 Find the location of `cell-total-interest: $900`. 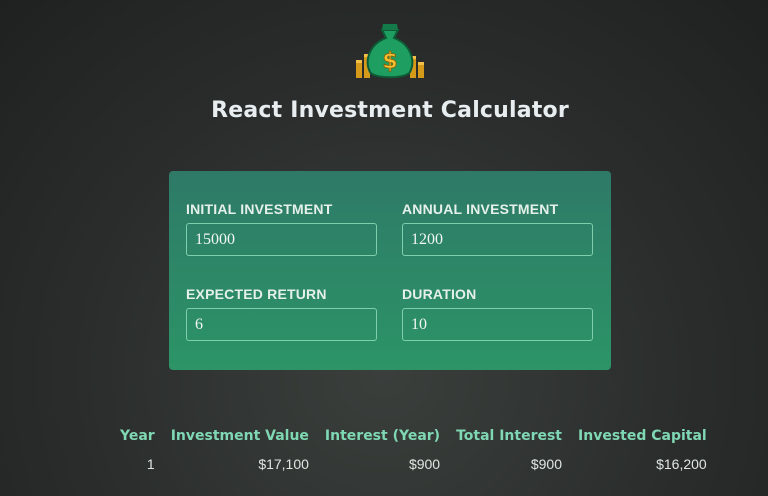

cell-total-interest: $900 is located at coordinates (546, 464).